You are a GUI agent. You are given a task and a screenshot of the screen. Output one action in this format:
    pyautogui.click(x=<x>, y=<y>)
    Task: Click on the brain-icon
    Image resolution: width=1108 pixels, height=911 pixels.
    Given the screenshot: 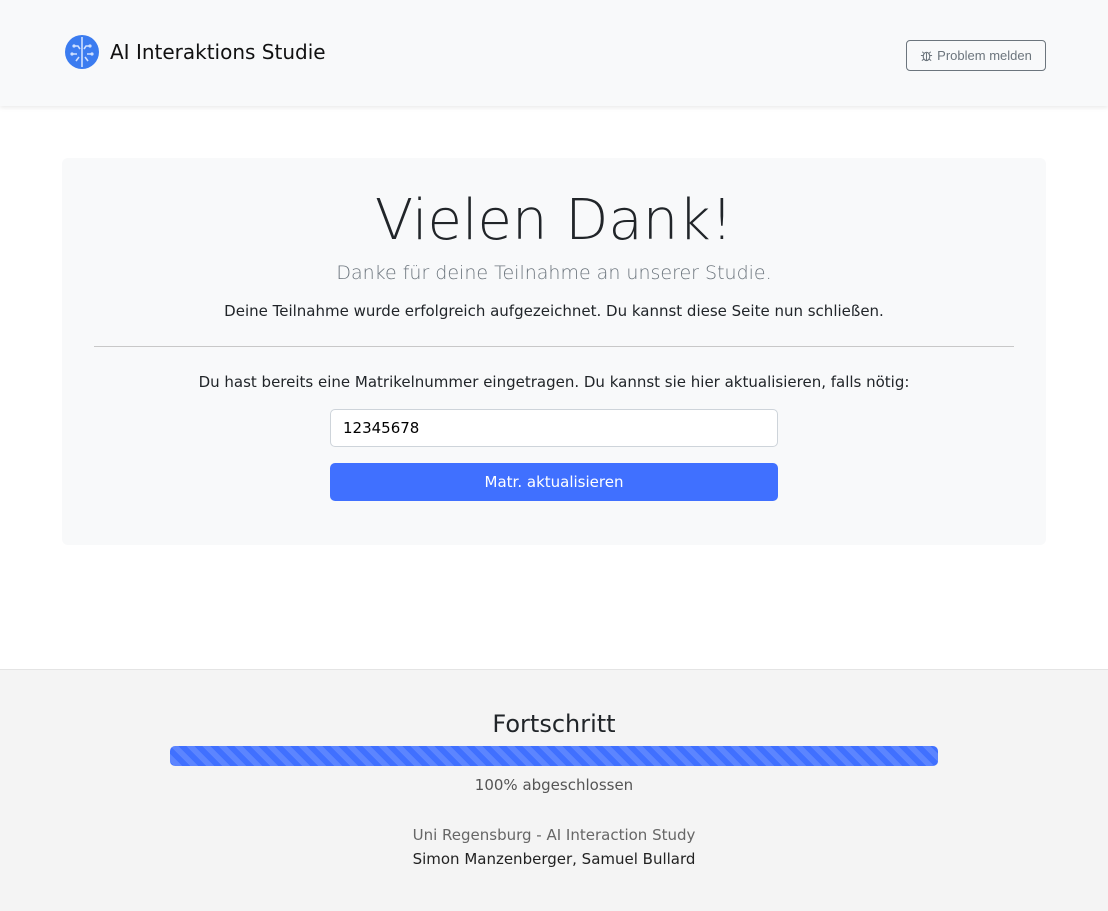 What is the action you would take?
    pyautogui.click(x=82, y=52)
    